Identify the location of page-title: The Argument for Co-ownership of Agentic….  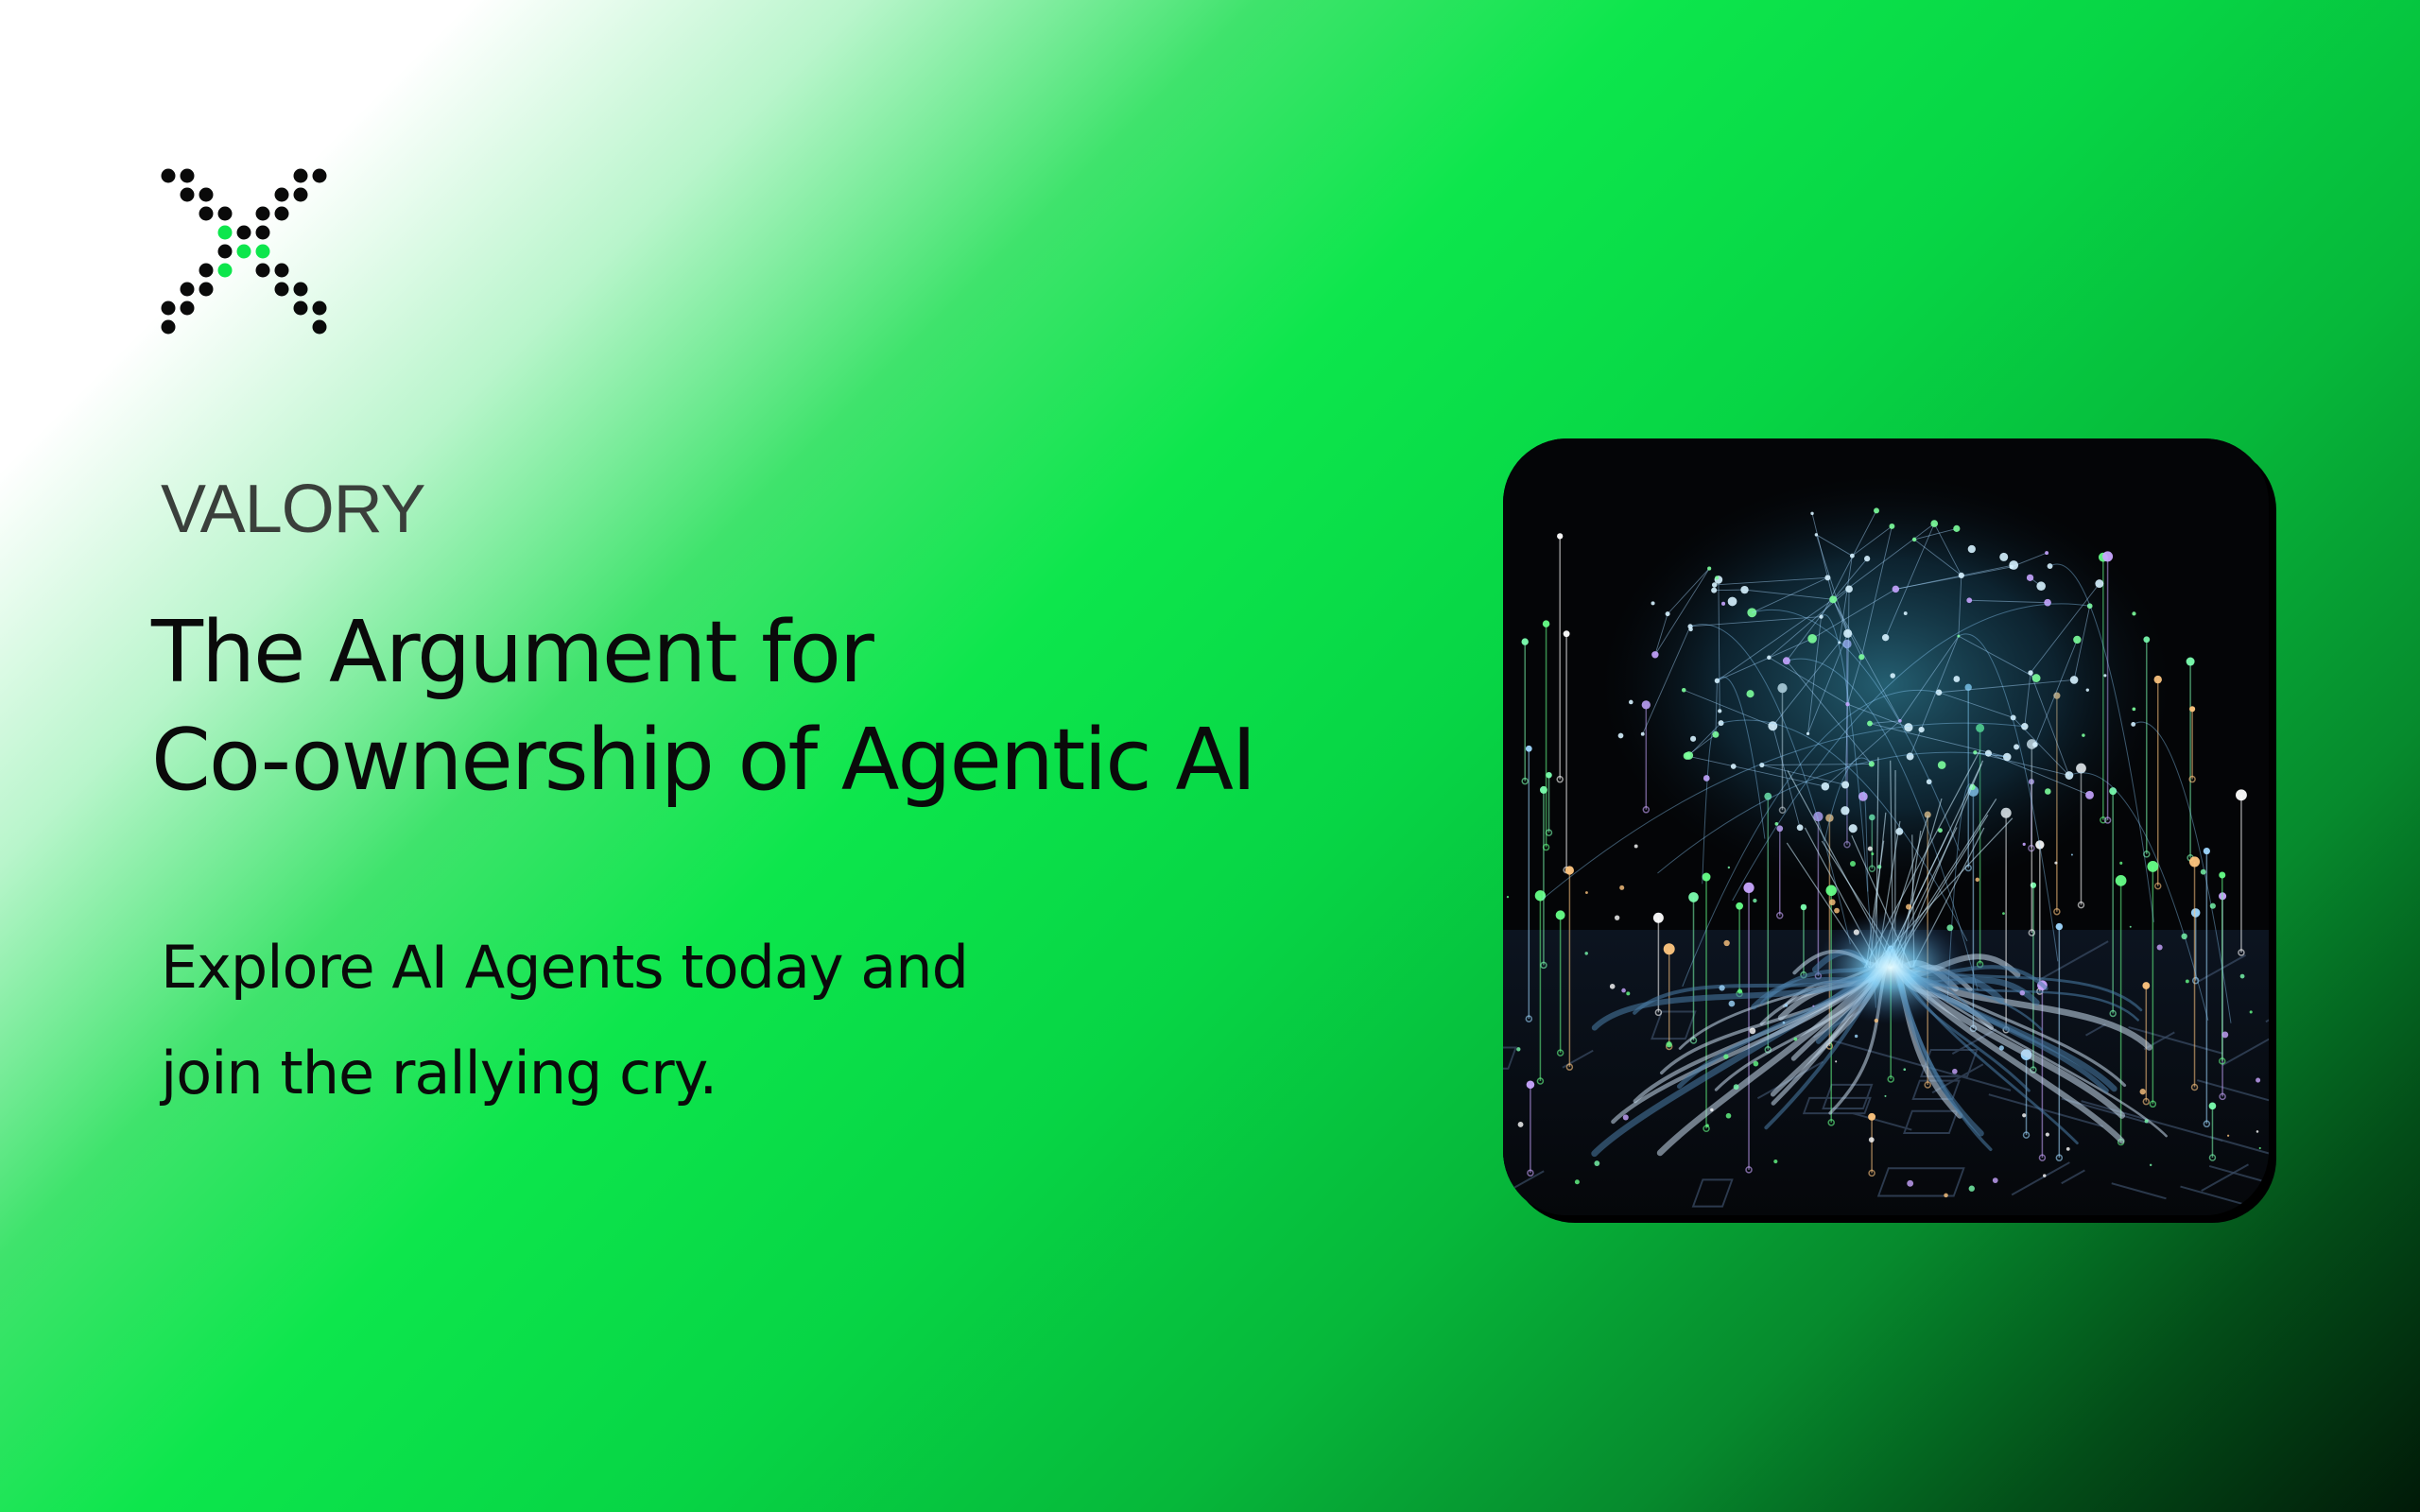
(822, 707).